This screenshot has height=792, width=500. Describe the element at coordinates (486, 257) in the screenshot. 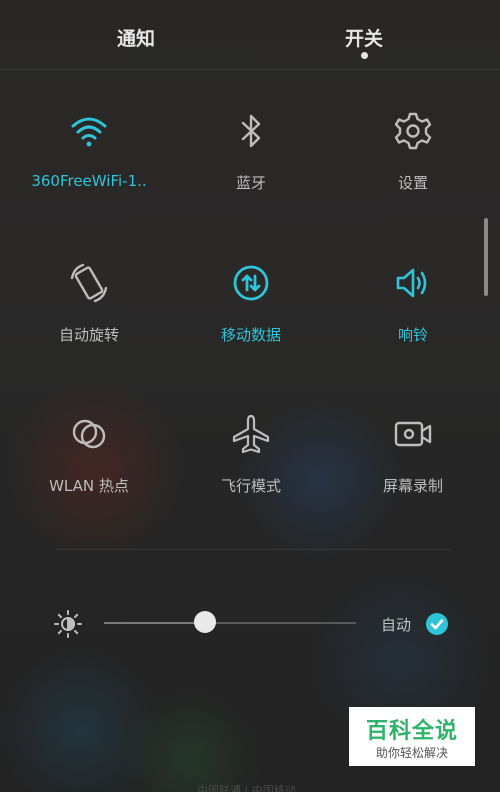

I see `scrollbar` at that location.